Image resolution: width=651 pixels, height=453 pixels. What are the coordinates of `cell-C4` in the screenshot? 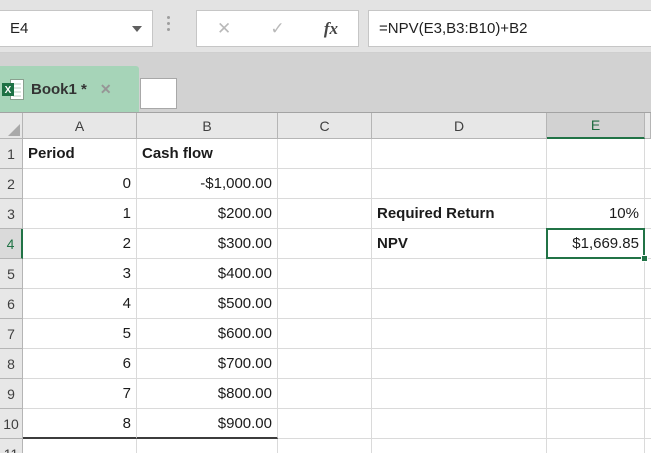 It's located at (325, 244).